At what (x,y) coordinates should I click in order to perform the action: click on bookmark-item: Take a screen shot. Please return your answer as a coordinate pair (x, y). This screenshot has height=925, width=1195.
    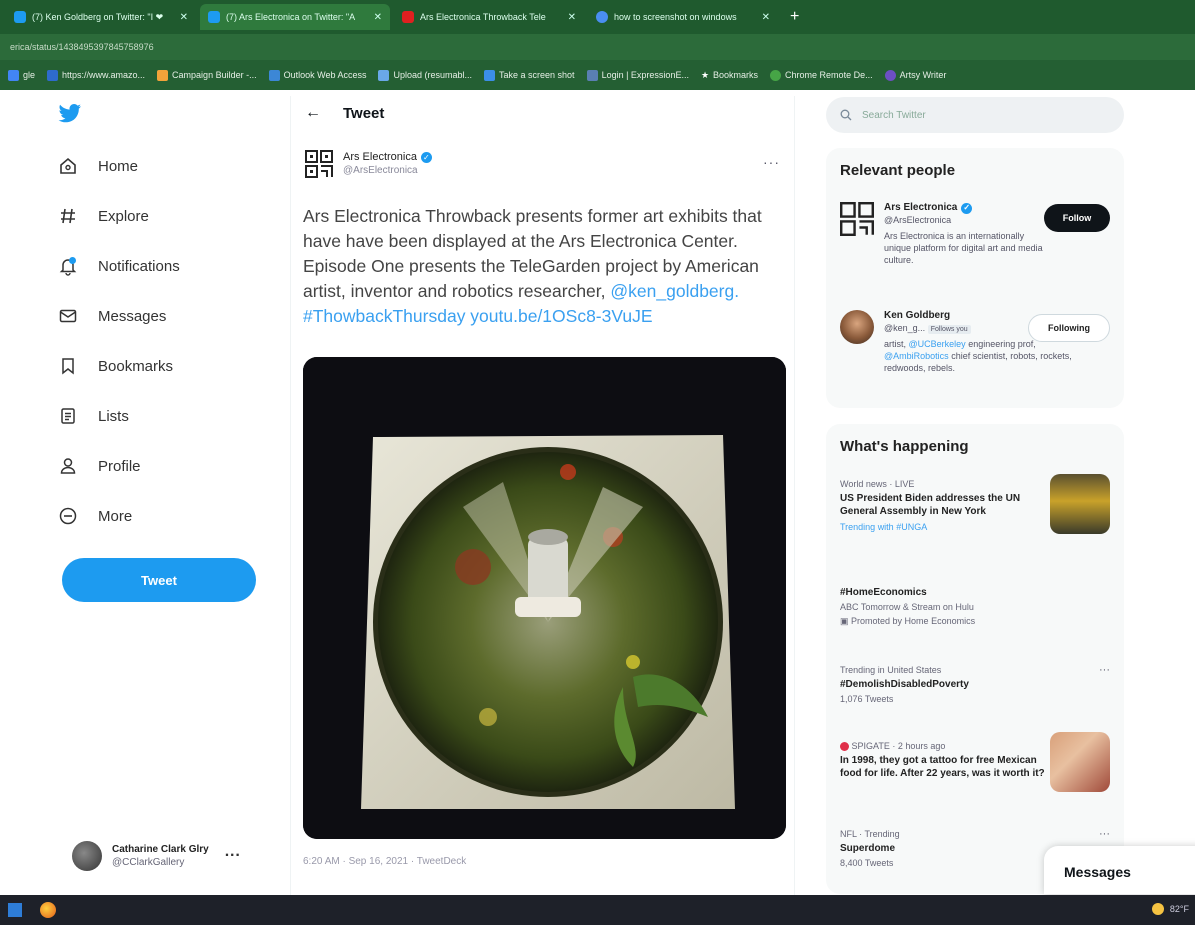
    Looking at the image, I should click on (529, 75).